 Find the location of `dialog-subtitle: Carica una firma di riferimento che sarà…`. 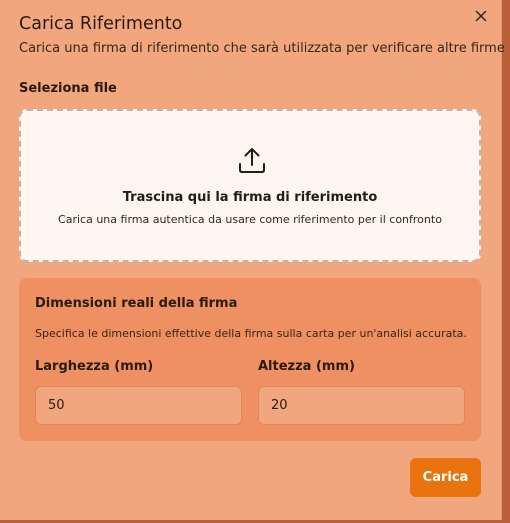

dialog-subtitle: Carica una firma di riferimento che sarà… is located at coordinates (262, 48).